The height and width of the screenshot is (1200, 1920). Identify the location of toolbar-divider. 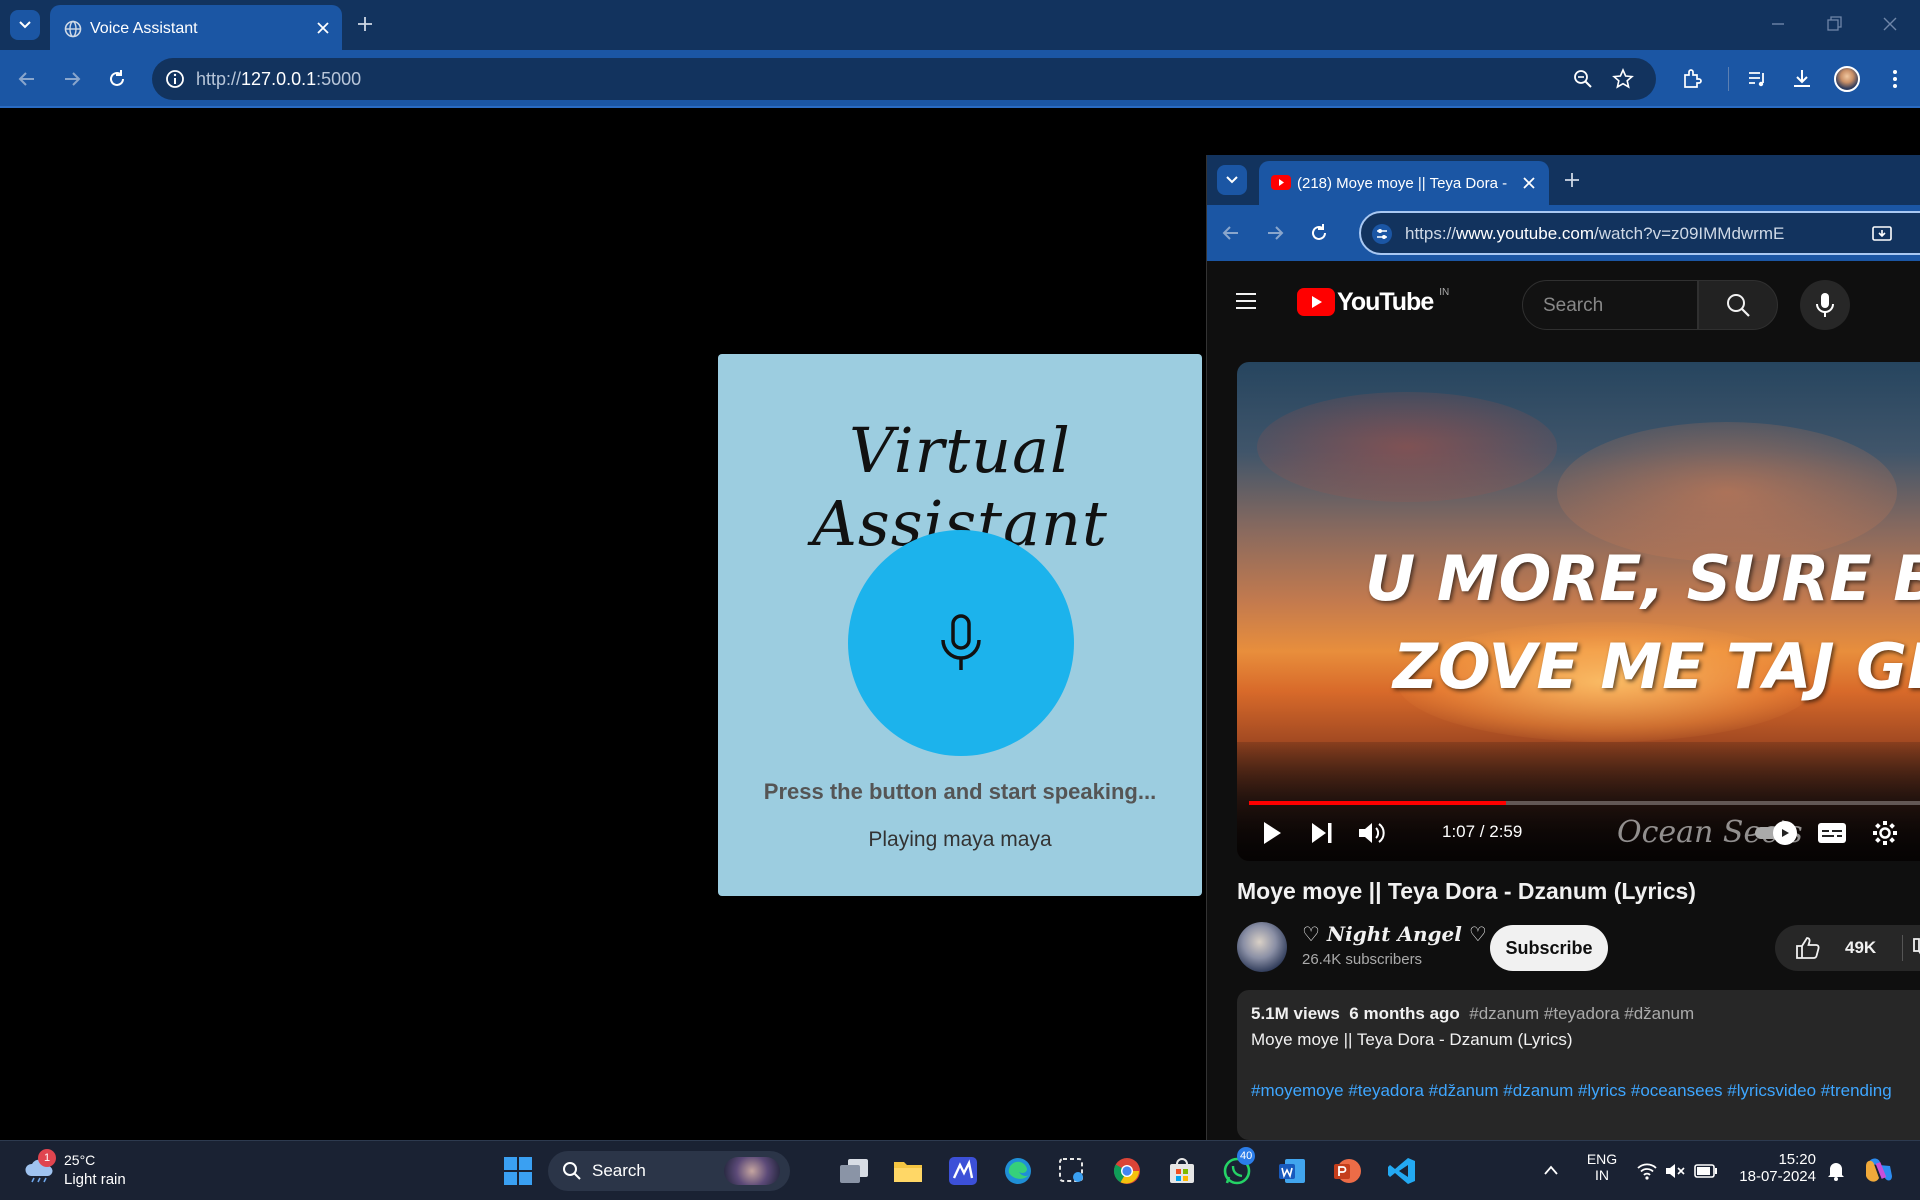
(1728, 79).